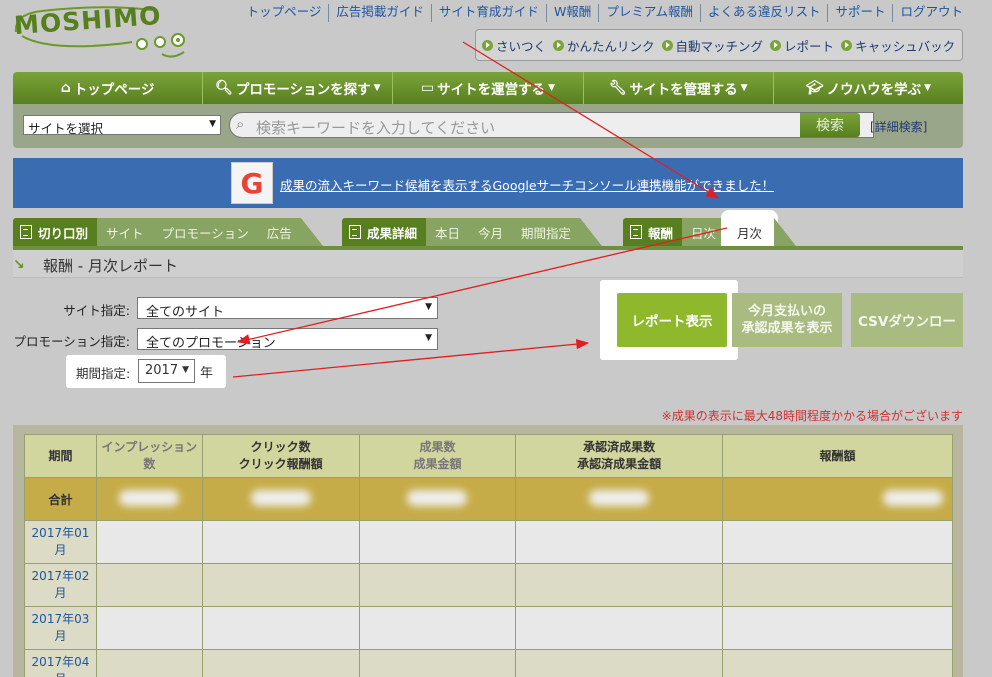 The width and height of the screenshot is (992, 677). Describe the element at coordinates (287, 339) in the screenshot. I see `promotion-filter-select: 全てのプロモーション ▼` at that location.